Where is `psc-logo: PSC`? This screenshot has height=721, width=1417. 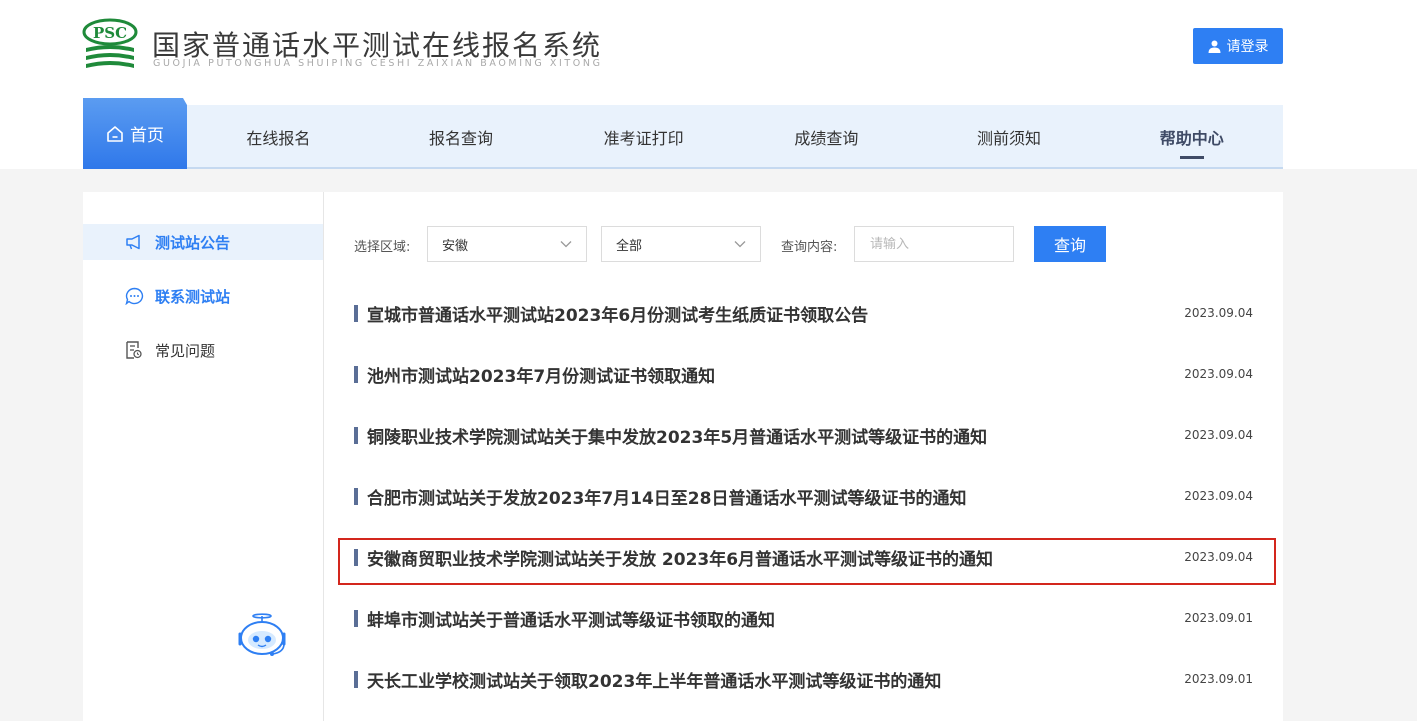 psc-logo: PSC is located at coordinates (110, 43).